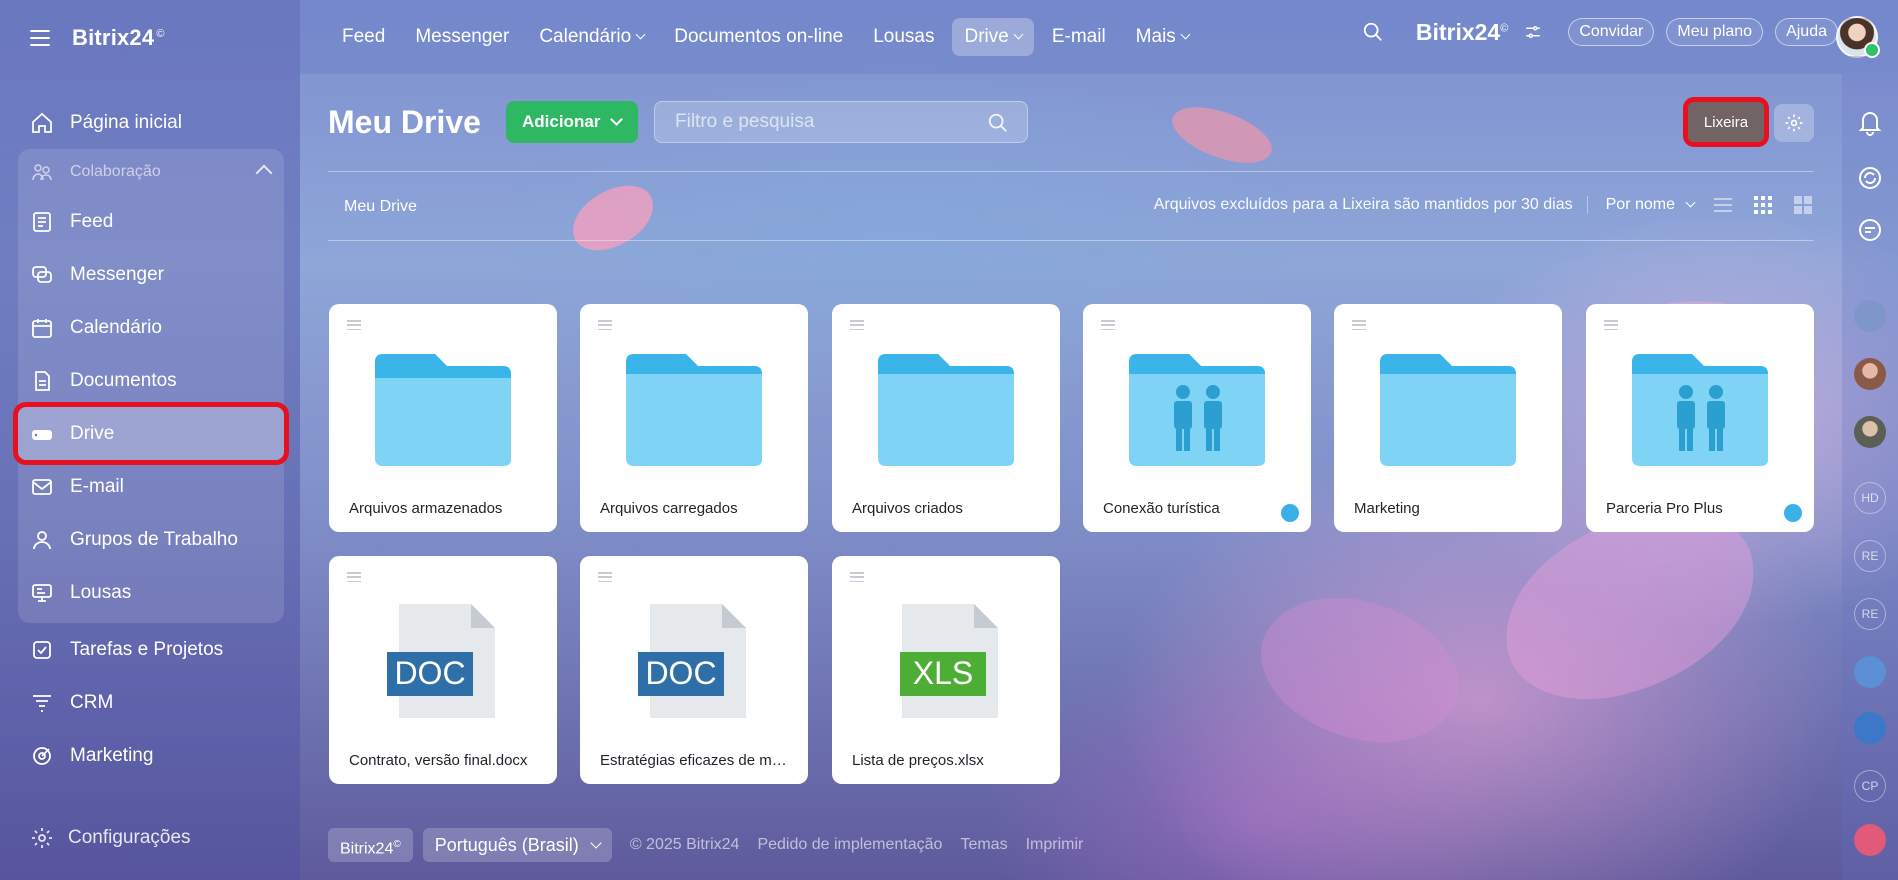 Image resolution: width=1898 pixels, height=880 pixels. What do you see at coordinates (118, 38) in the screenshot?
I see `brand-logo: Bitrix24 ©` at bounding box center [118, 38].